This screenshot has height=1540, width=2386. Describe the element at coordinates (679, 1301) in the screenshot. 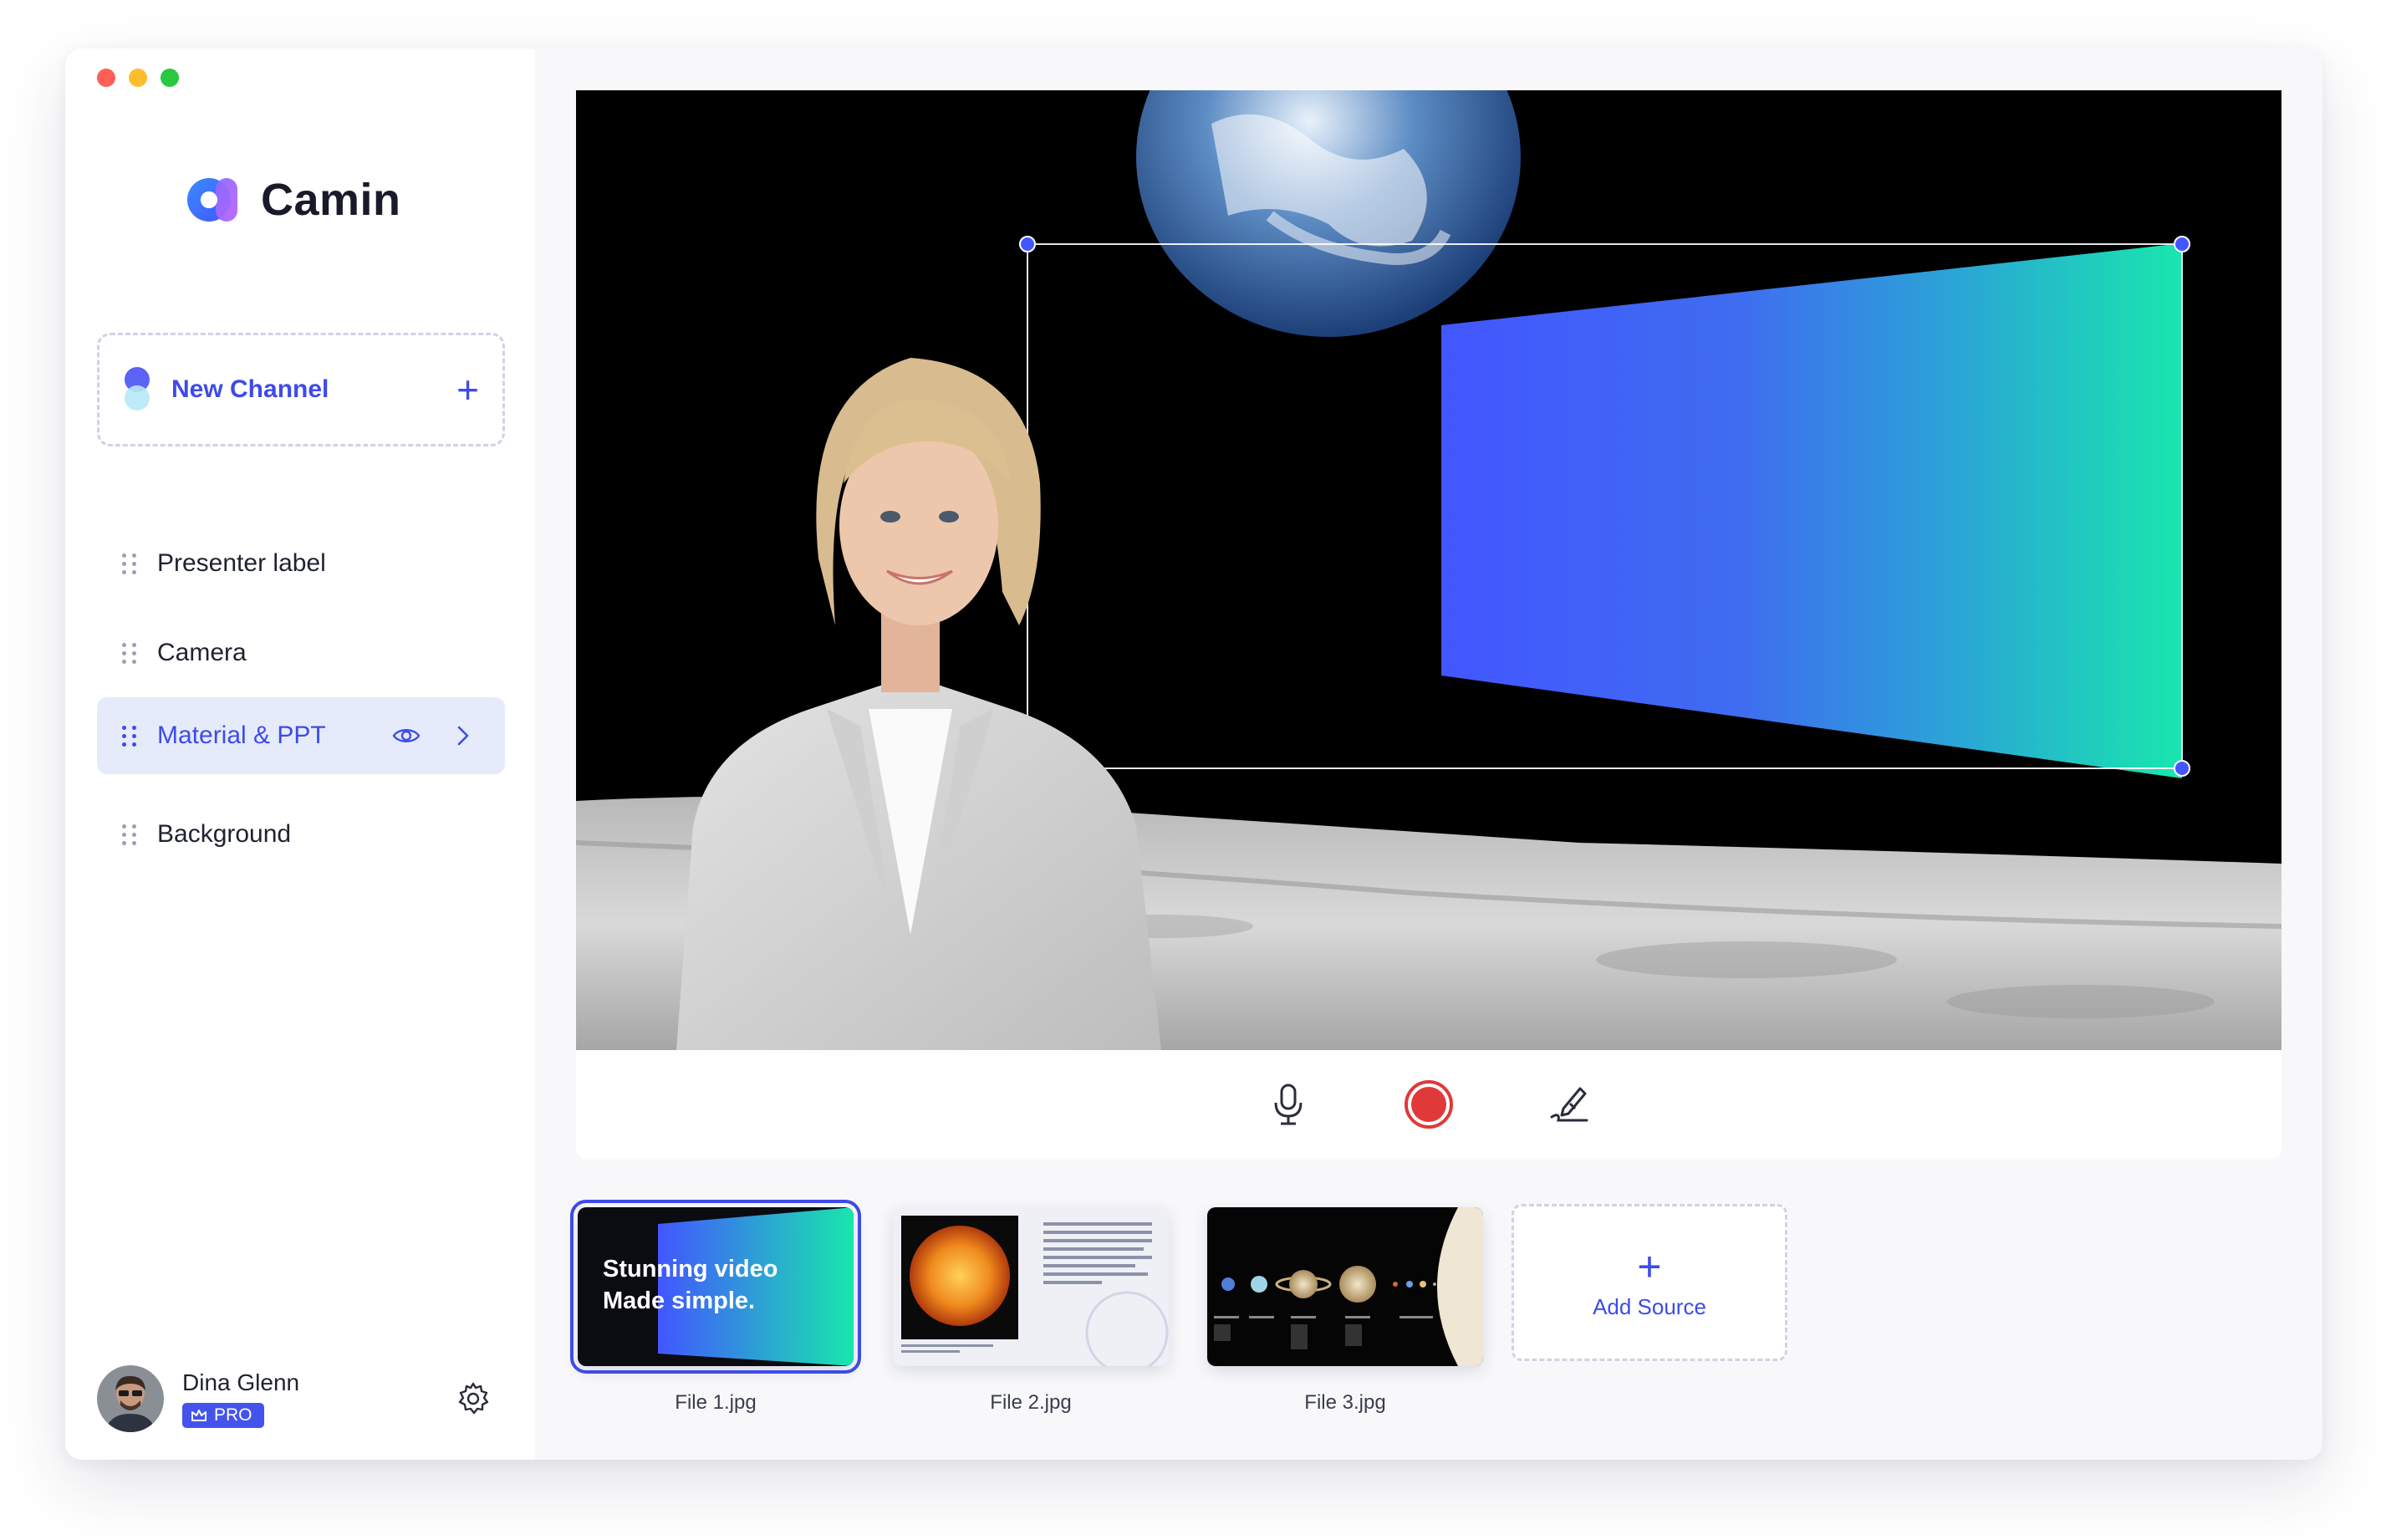

I see `thumbnail-title-line2: Made simple.` at that location.